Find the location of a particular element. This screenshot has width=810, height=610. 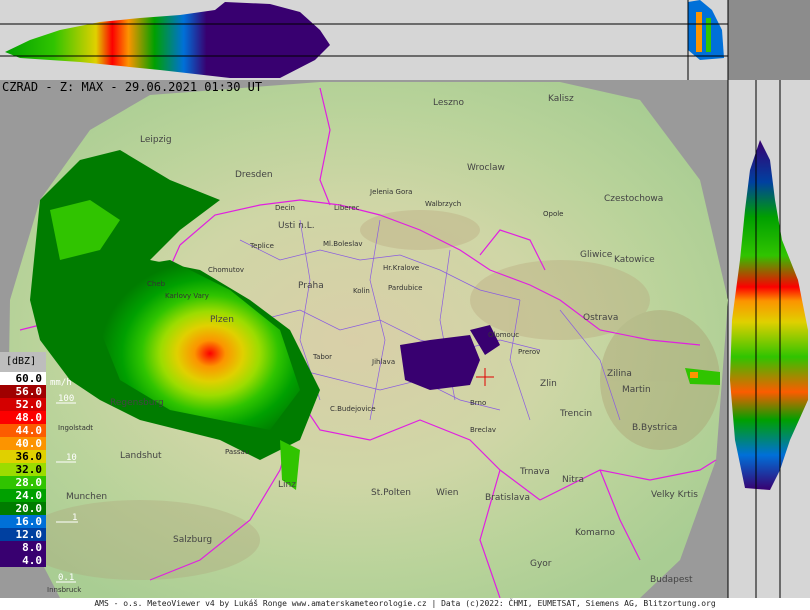

city-label: Passau is located at coordinates (237, 452).